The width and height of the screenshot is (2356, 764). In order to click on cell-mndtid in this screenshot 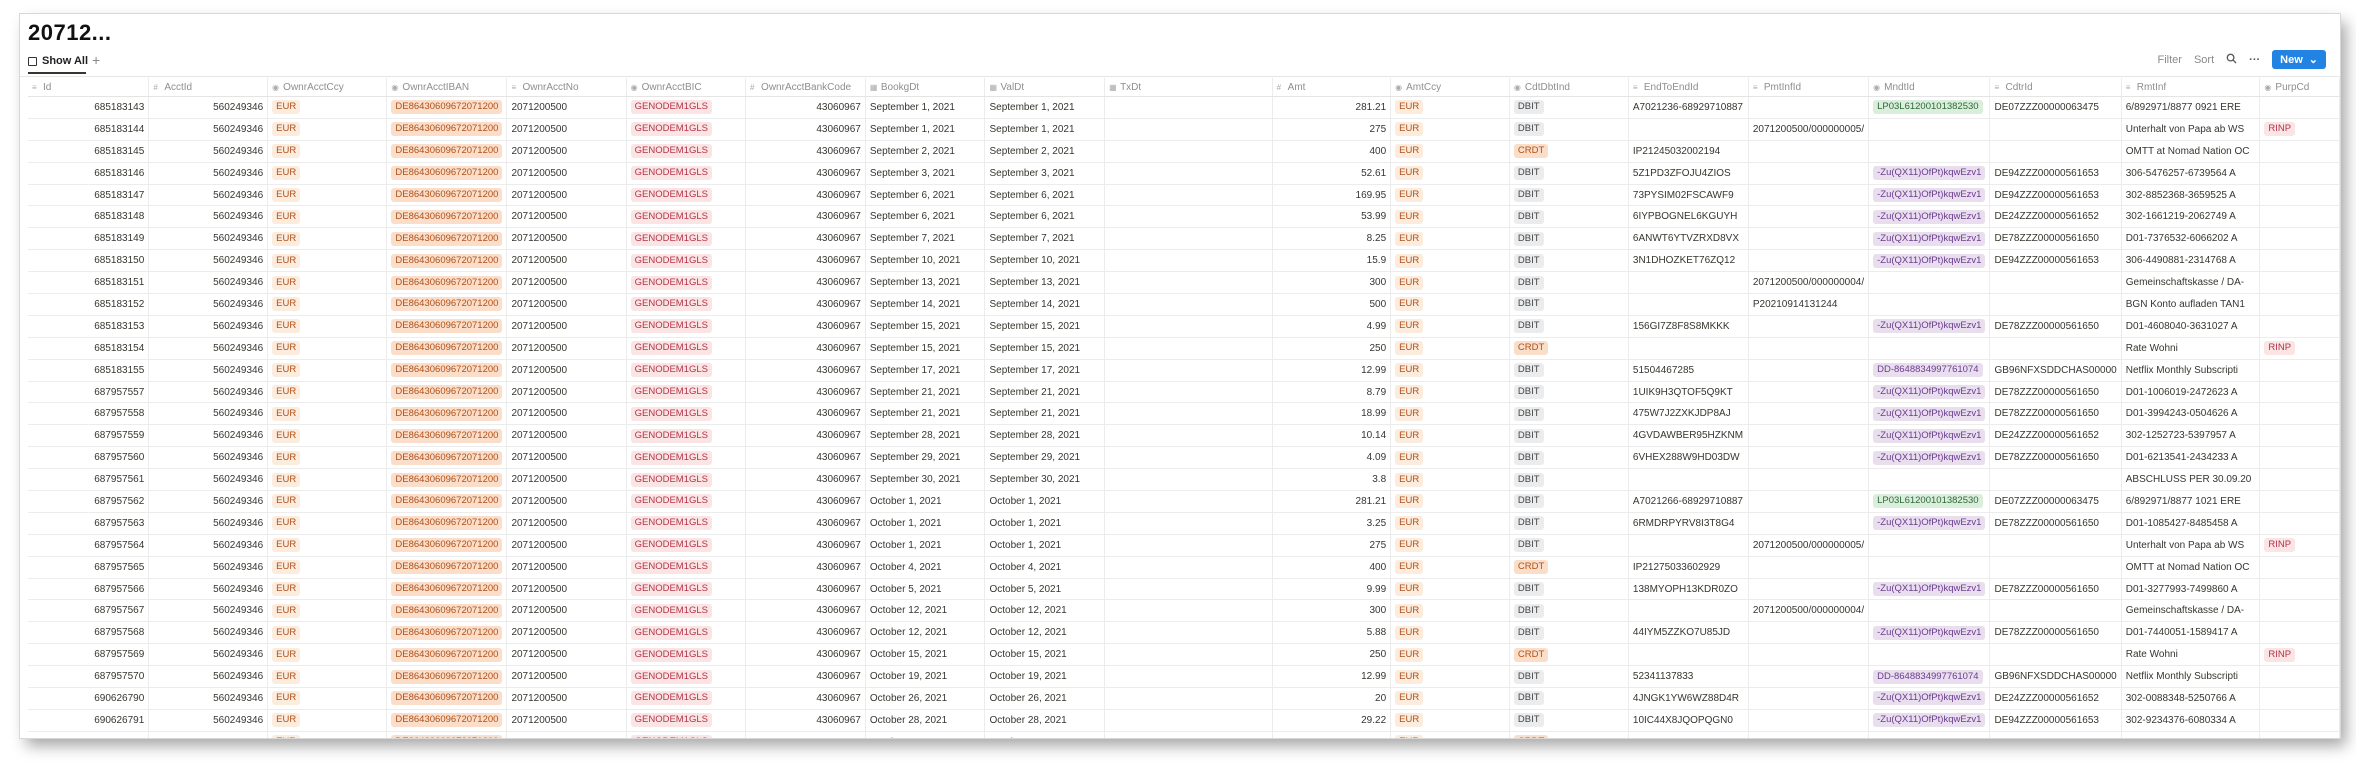, I will do `click(1929, 734)`.